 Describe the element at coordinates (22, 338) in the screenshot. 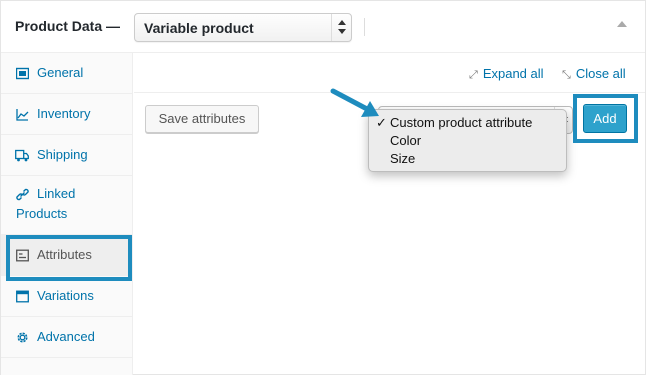

I see `gear-icon` at that location.